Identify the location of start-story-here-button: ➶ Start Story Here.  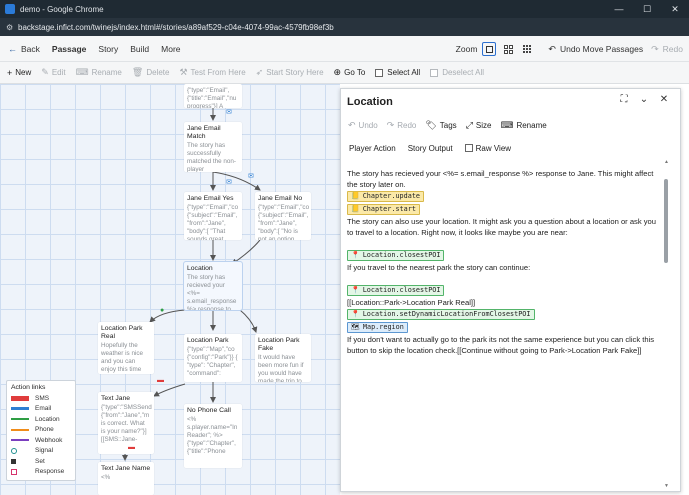
(290, 72).